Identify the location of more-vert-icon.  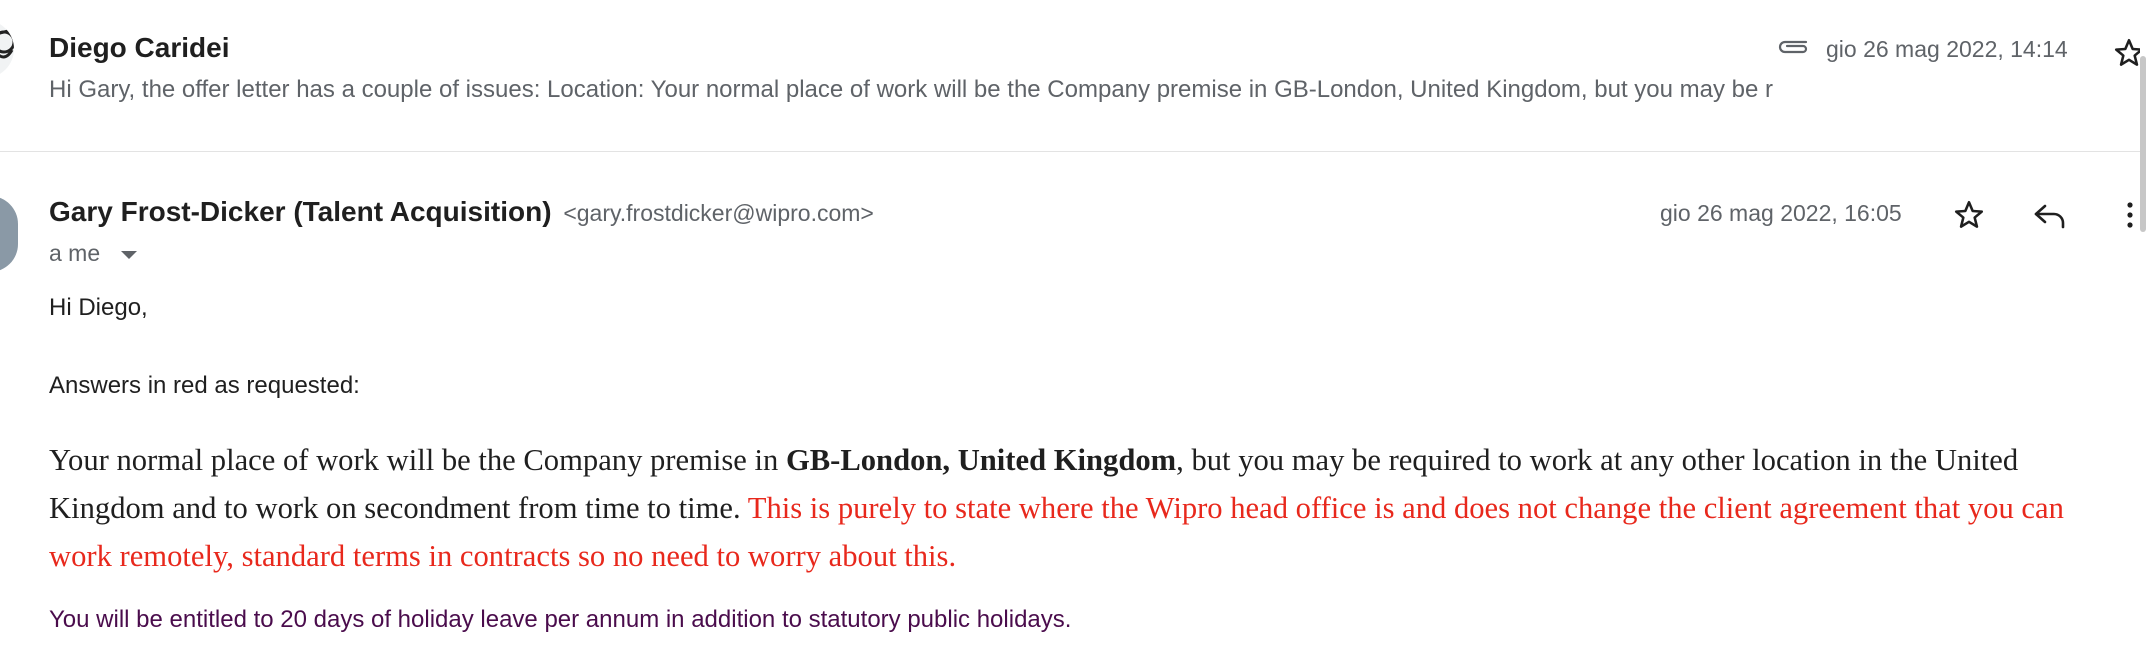
(2130, 215).